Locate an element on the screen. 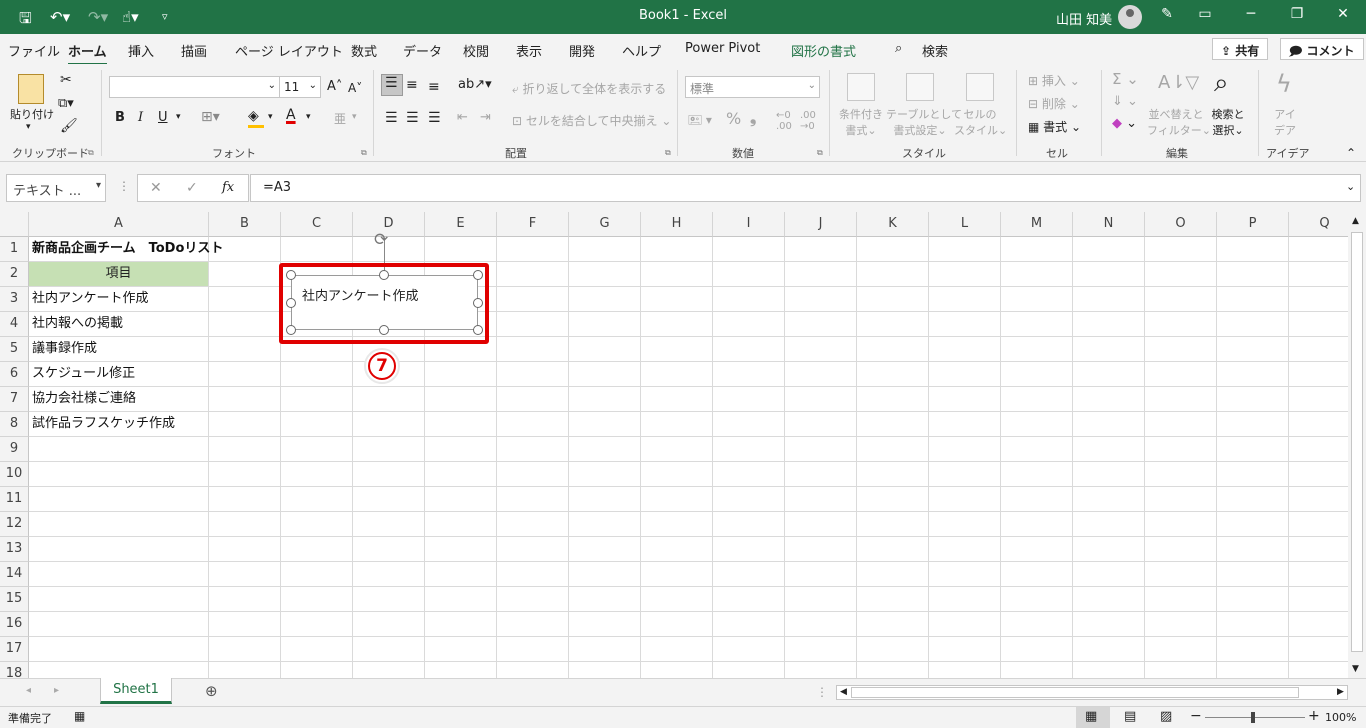 This screenshot has height=728, width=1366. row-header: 12 is located at coordinates (14, 524).